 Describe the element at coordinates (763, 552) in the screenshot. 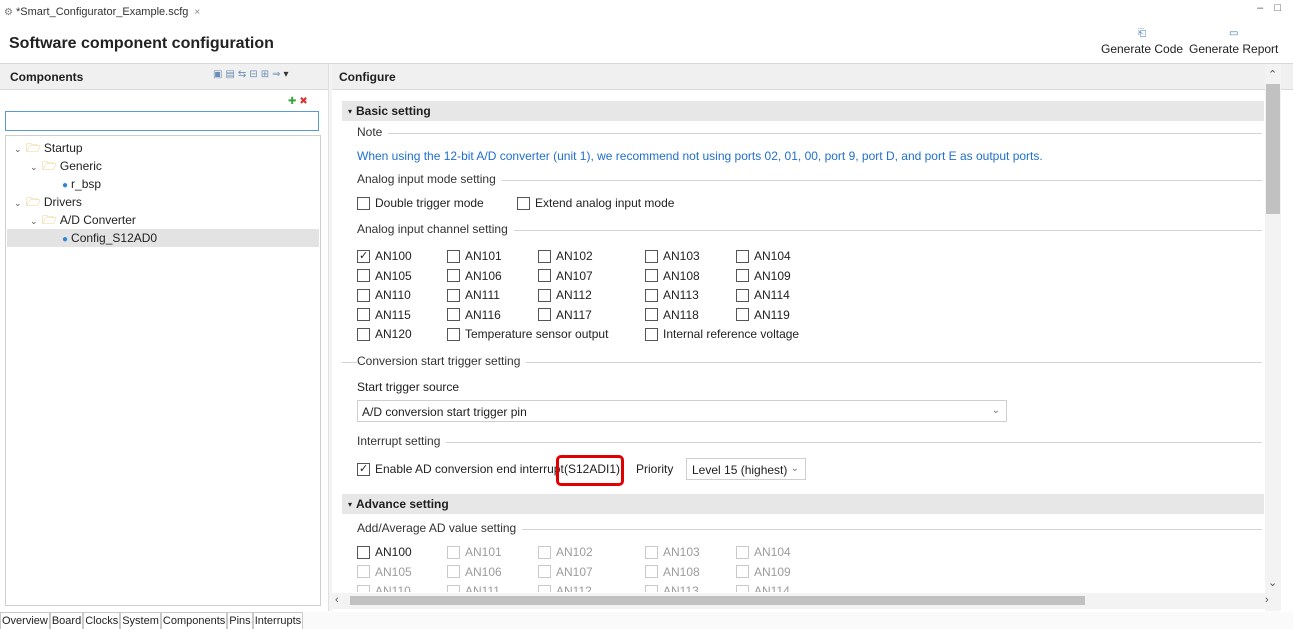

I see `add-average-an104-checkbox: AN104` at that location.